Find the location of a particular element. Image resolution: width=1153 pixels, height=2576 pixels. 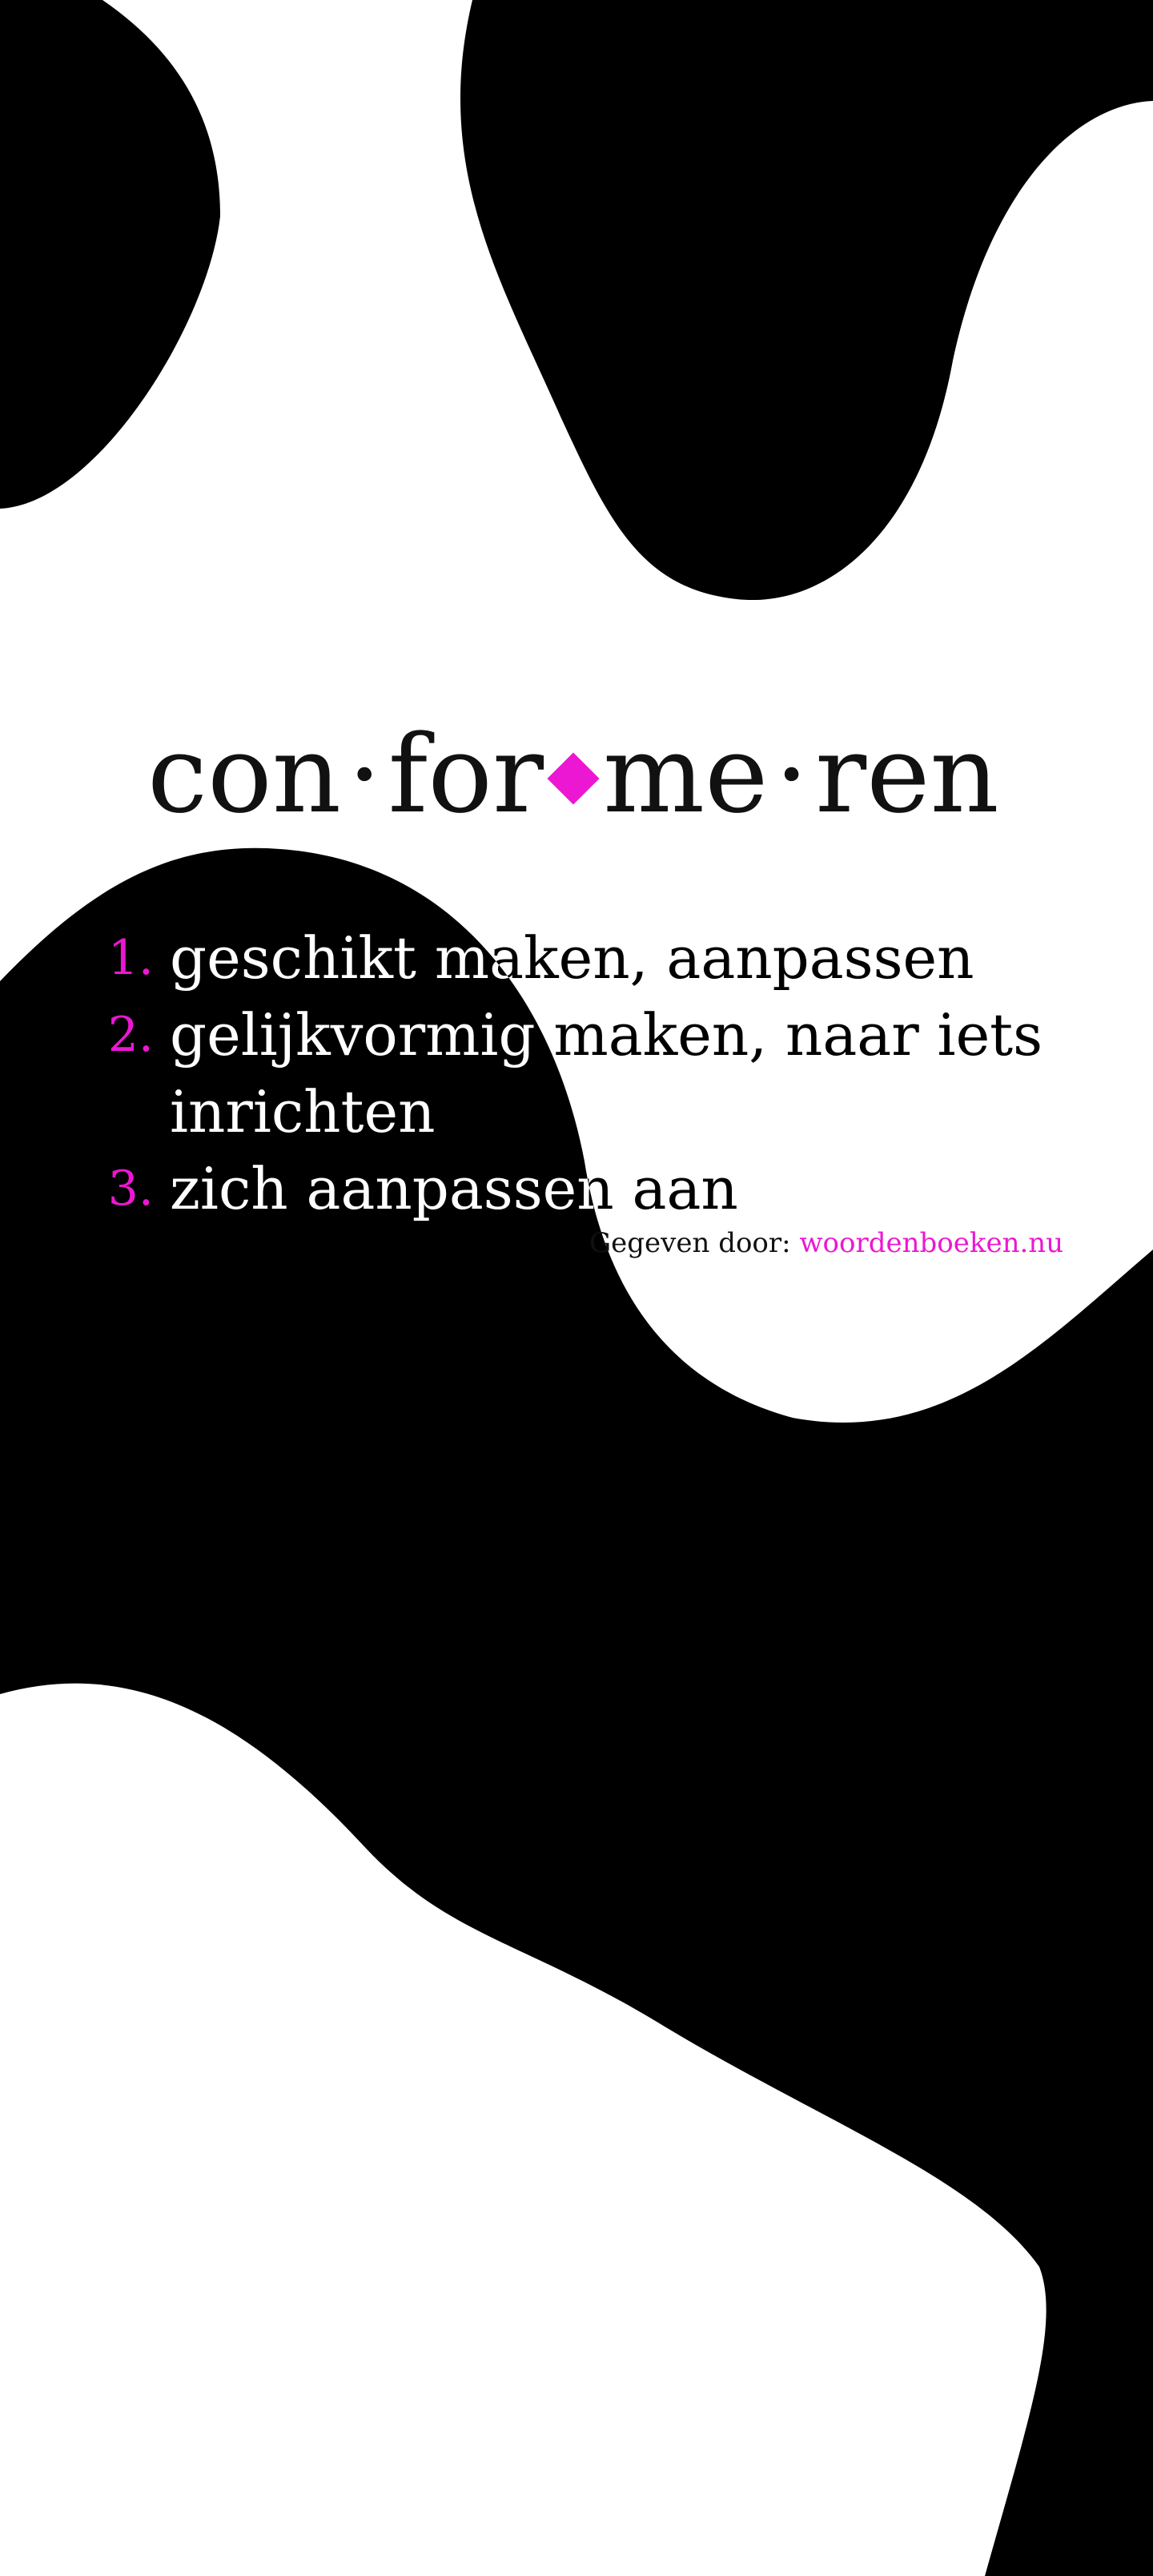

source-credit: Gegeven door: woordenboeken.nu is located at coordinates (826, 1243).